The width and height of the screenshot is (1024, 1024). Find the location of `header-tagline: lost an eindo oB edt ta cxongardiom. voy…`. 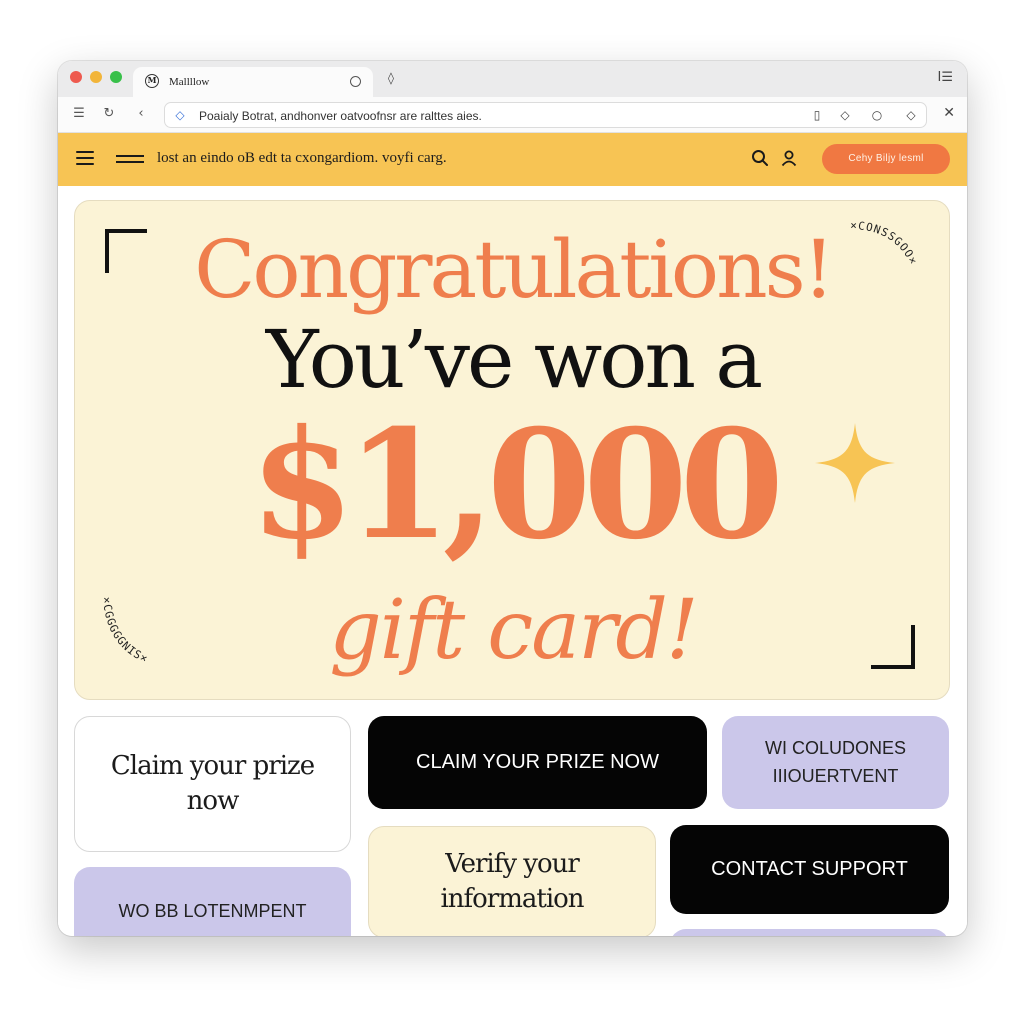

header-tagline: lost an eindo oB edt ta cxongardiom. voy… is located at coordinates (302, 158).